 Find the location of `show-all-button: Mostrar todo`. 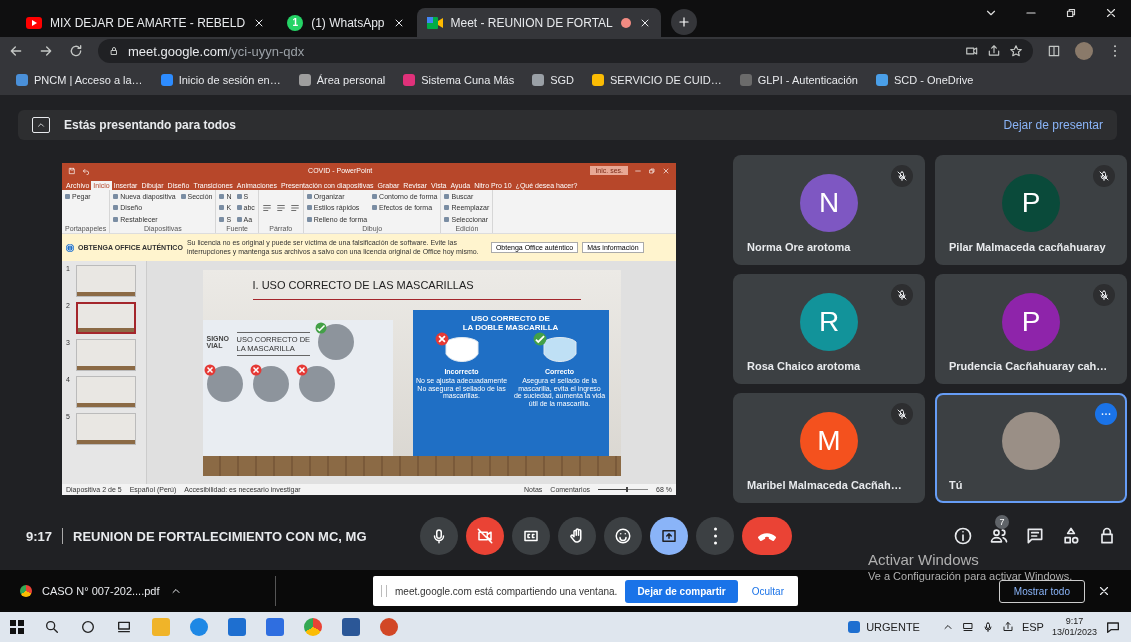

show-all-button: Mostrar todo is located at coordinates (1041, 591).